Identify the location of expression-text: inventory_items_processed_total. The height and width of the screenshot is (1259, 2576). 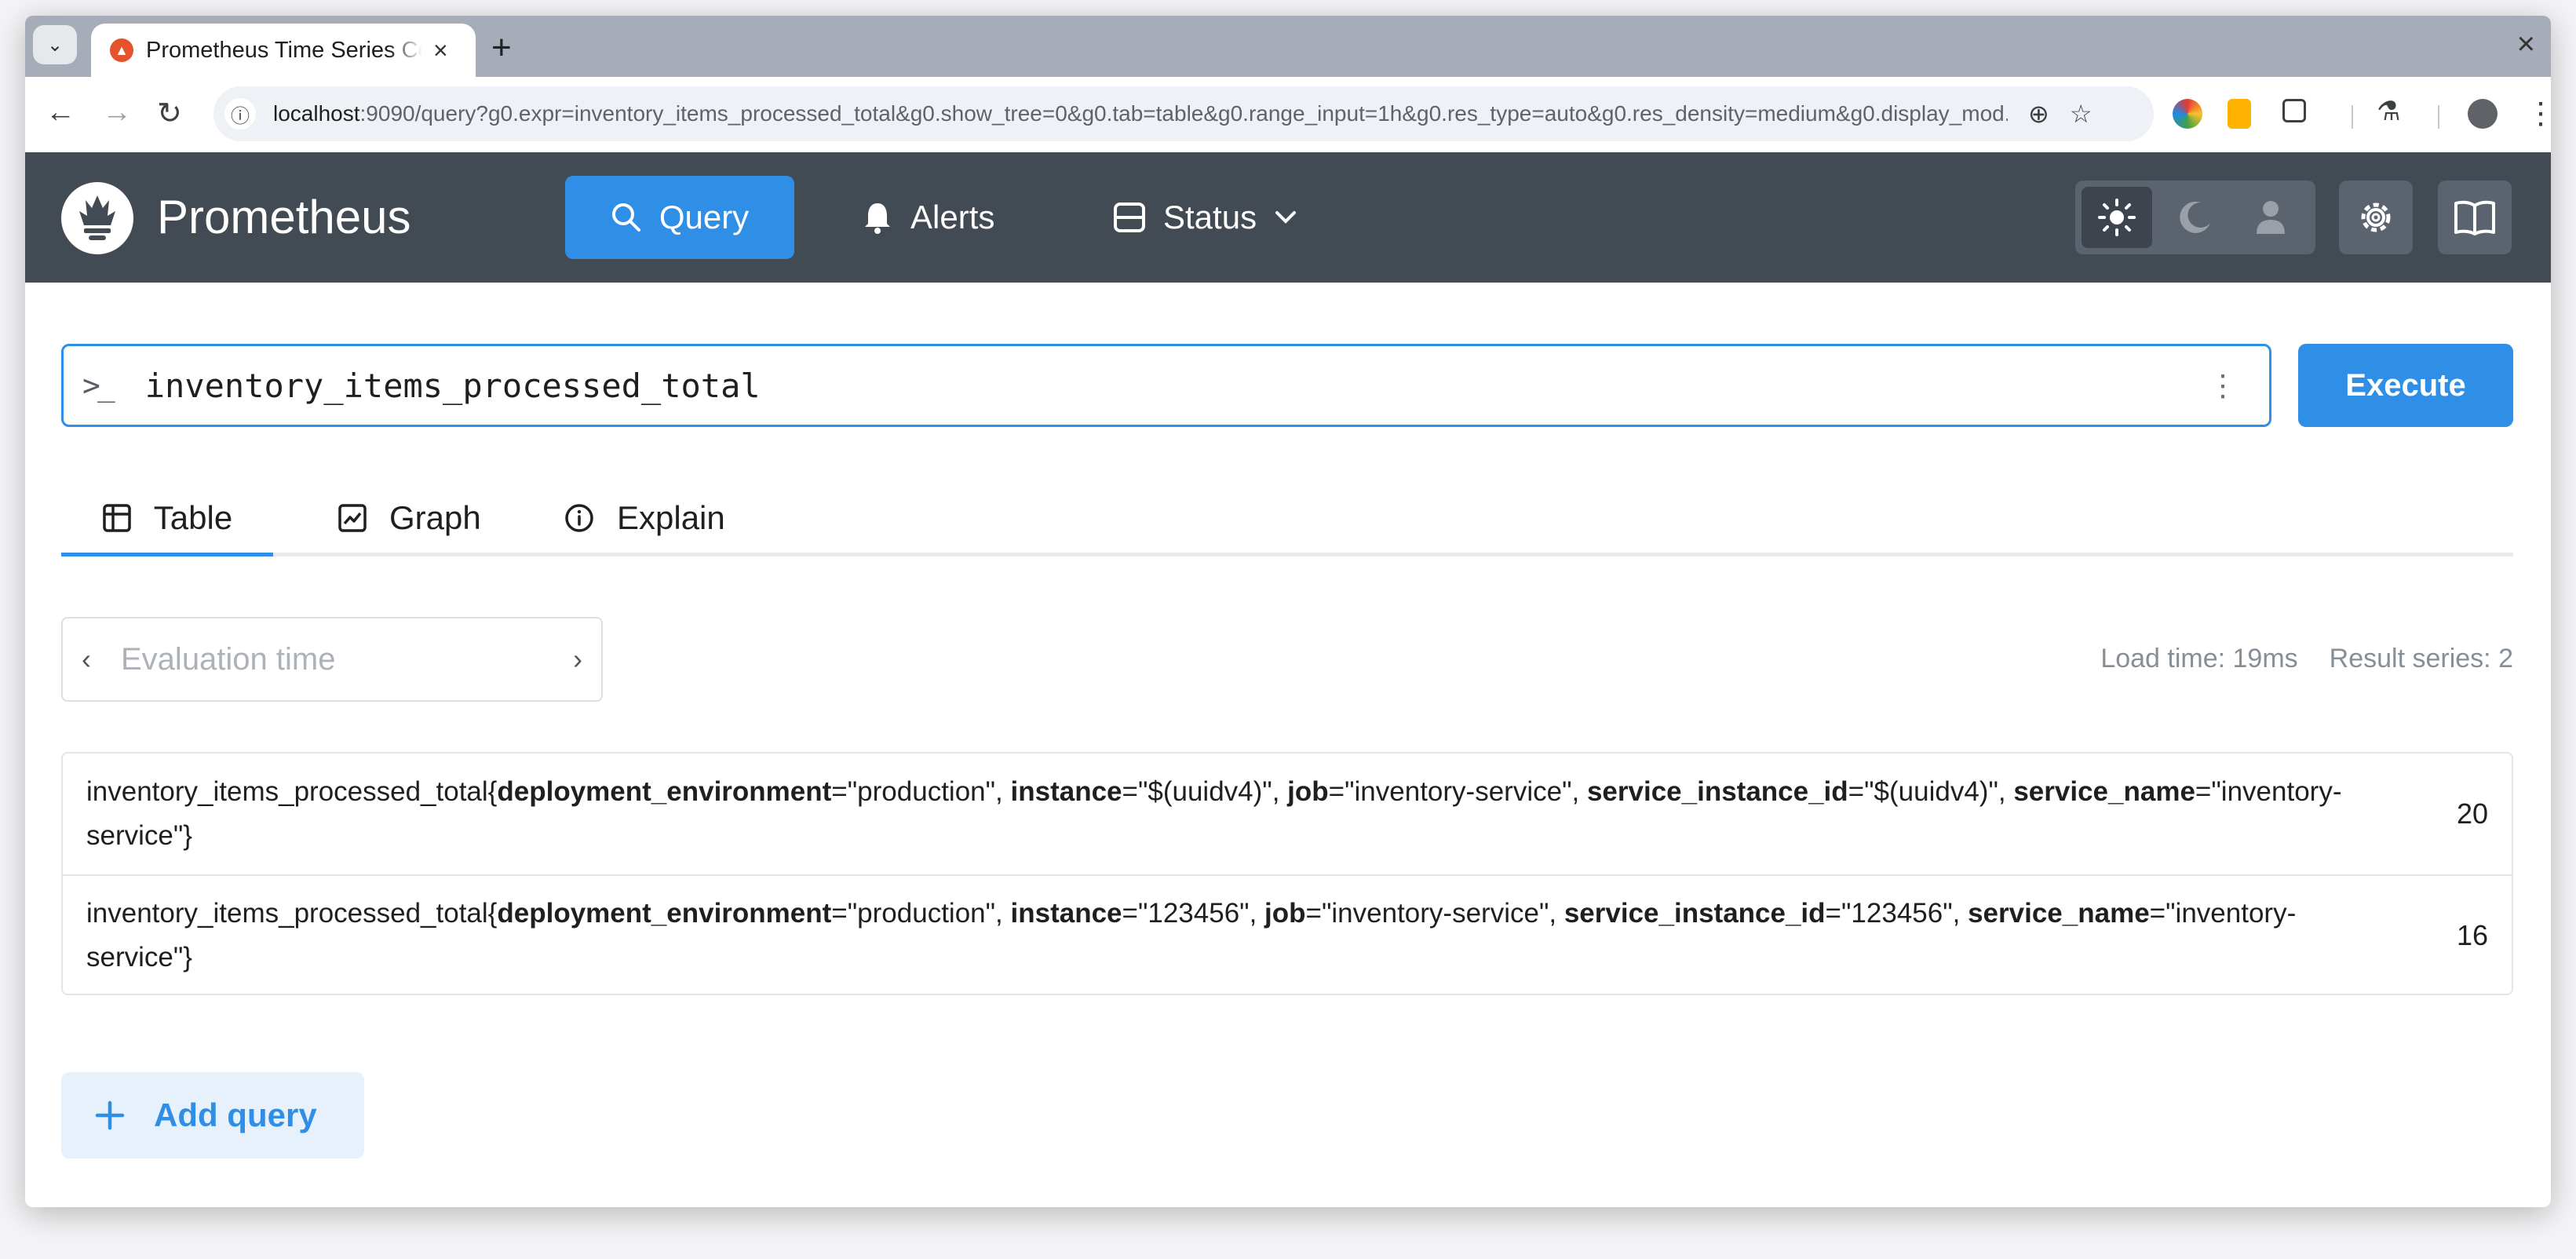
(1176, 386).